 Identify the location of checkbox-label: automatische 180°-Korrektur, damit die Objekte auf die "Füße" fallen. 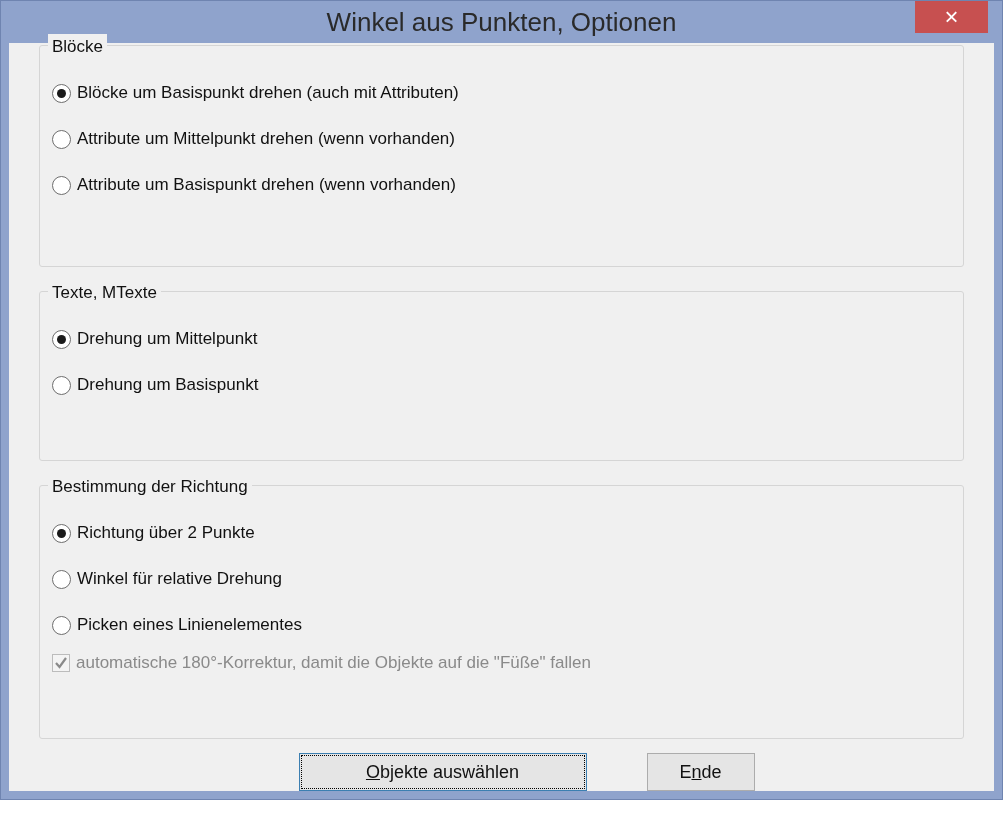
(333, 663).